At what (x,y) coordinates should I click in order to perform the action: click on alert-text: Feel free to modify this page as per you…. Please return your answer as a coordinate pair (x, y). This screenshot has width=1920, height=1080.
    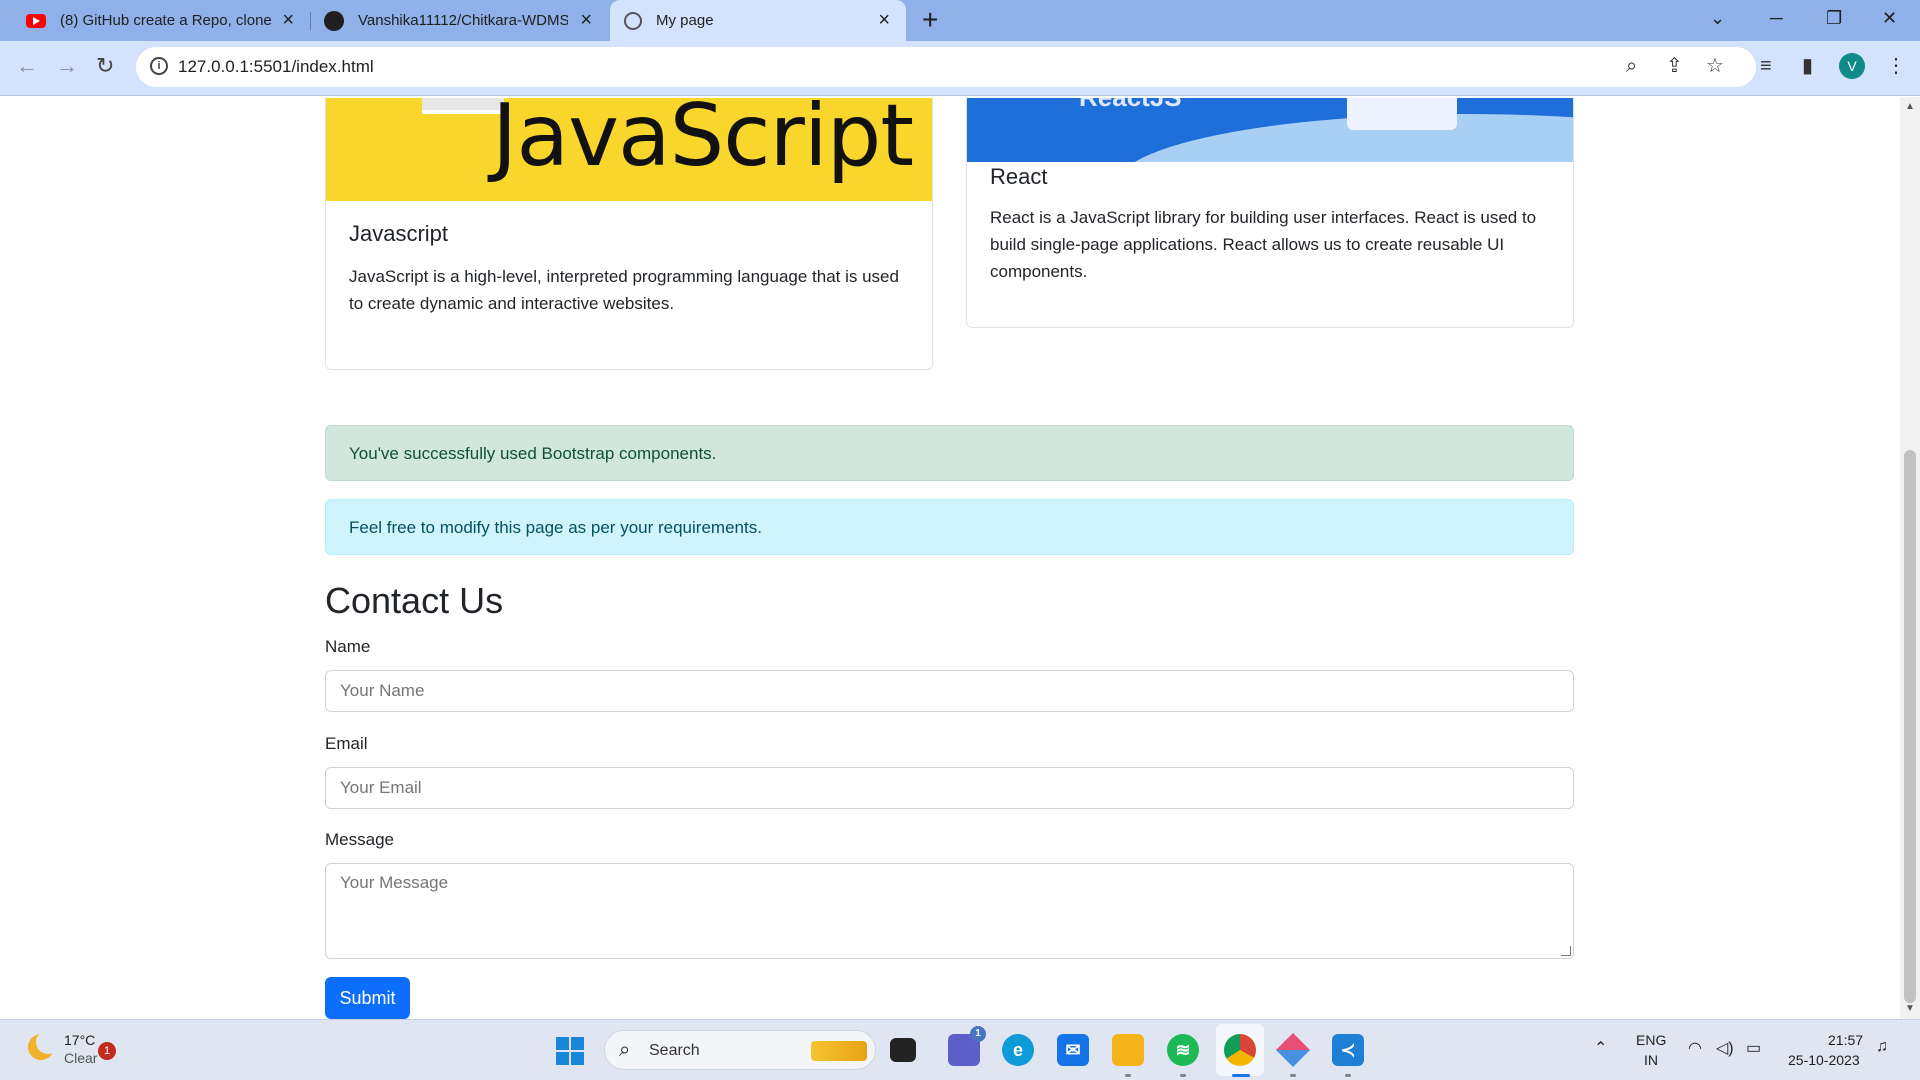
    Looking at the image, I should click on (555, 527).